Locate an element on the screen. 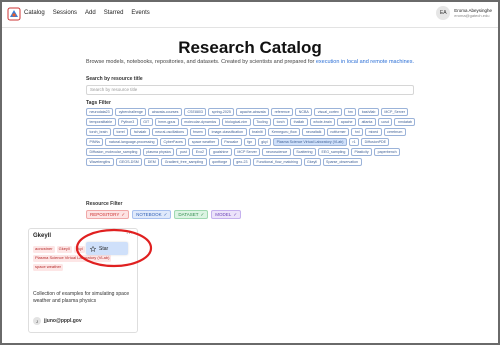  tag-chip: pust is located at coordinates (183, 152).